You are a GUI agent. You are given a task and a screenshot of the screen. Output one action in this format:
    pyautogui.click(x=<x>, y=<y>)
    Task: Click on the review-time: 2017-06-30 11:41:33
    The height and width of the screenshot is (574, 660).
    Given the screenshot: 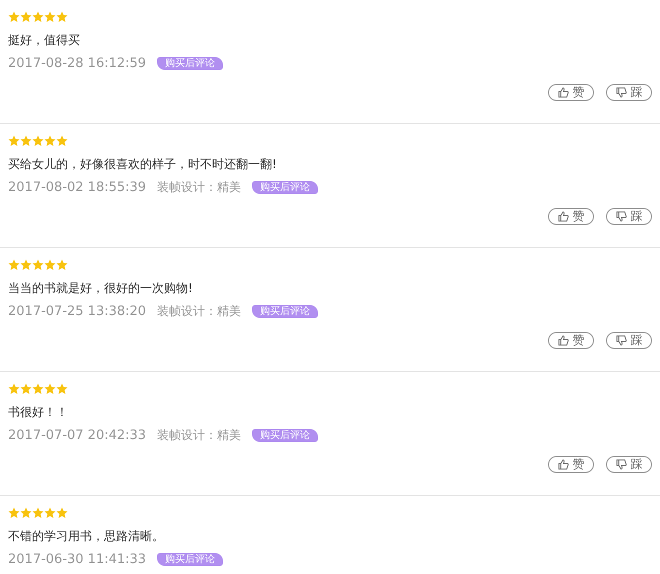 What is the action you would take?
    pyautogui.click(x=77, y=559)
    